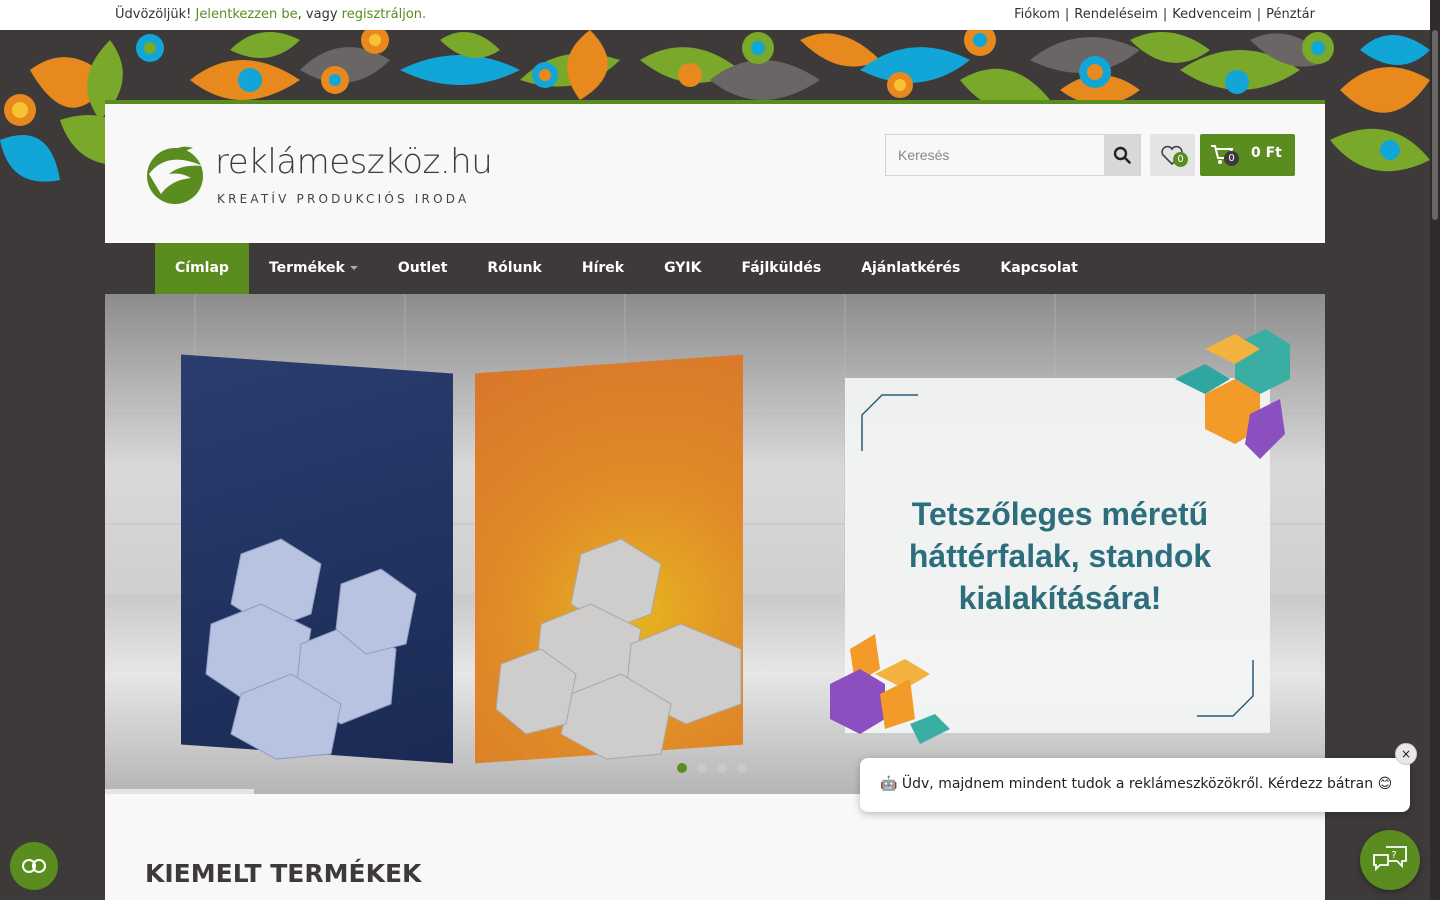 The height and width of the screenshot is (900, 1440). I want to click on search-box, so click(1013, 155).